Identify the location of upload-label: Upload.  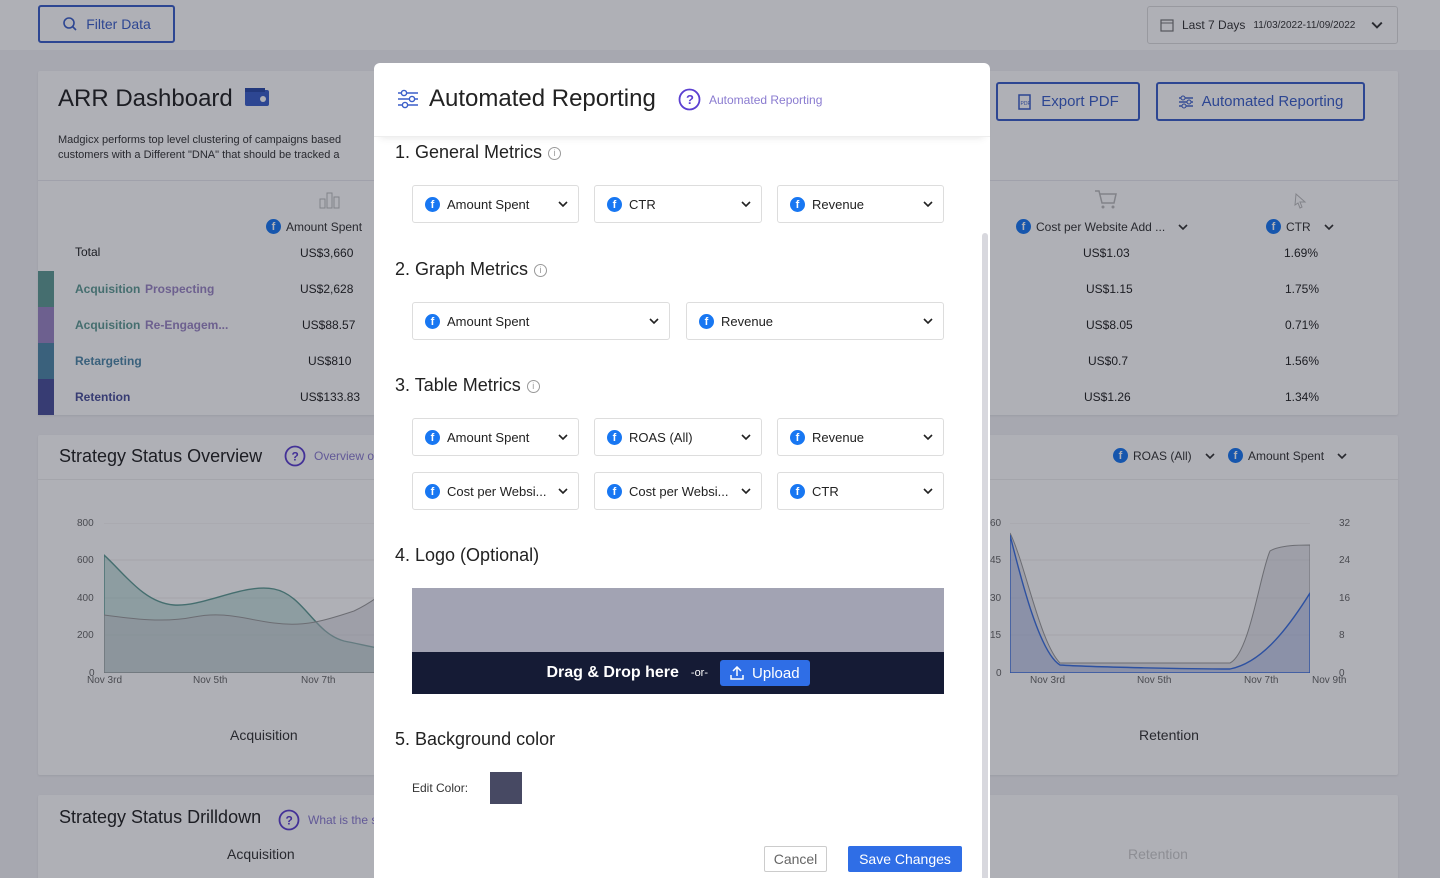
(776, 673).